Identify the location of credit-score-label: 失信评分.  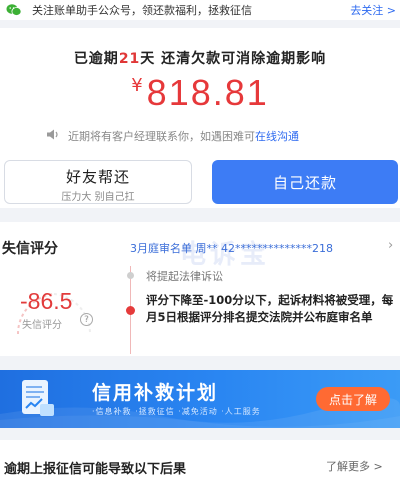
(42, 325).